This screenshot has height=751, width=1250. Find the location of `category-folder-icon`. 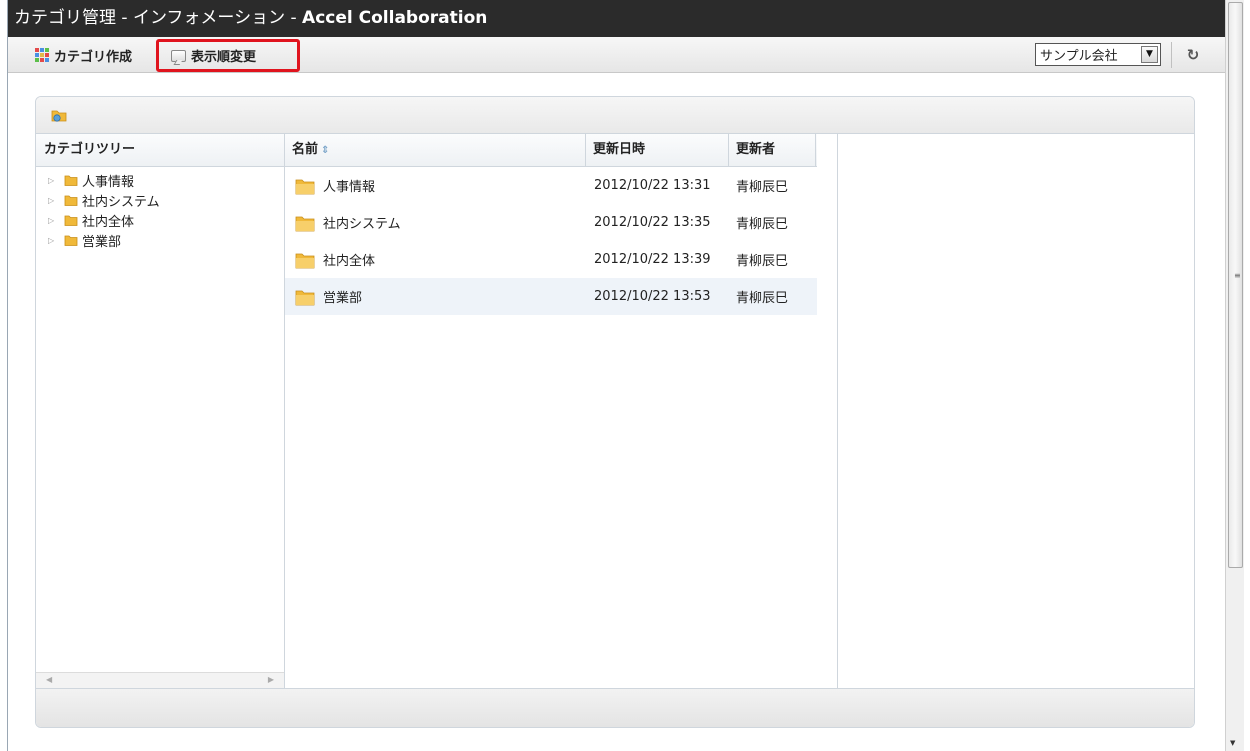

category-folder-icon is located at coordinates (59, 115).